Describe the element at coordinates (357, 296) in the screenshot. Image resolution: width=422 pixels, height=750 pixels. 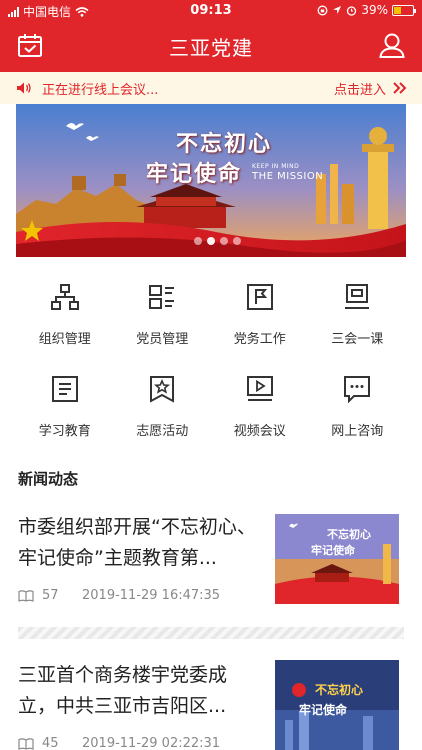
I see `monitor-icon` at that location.